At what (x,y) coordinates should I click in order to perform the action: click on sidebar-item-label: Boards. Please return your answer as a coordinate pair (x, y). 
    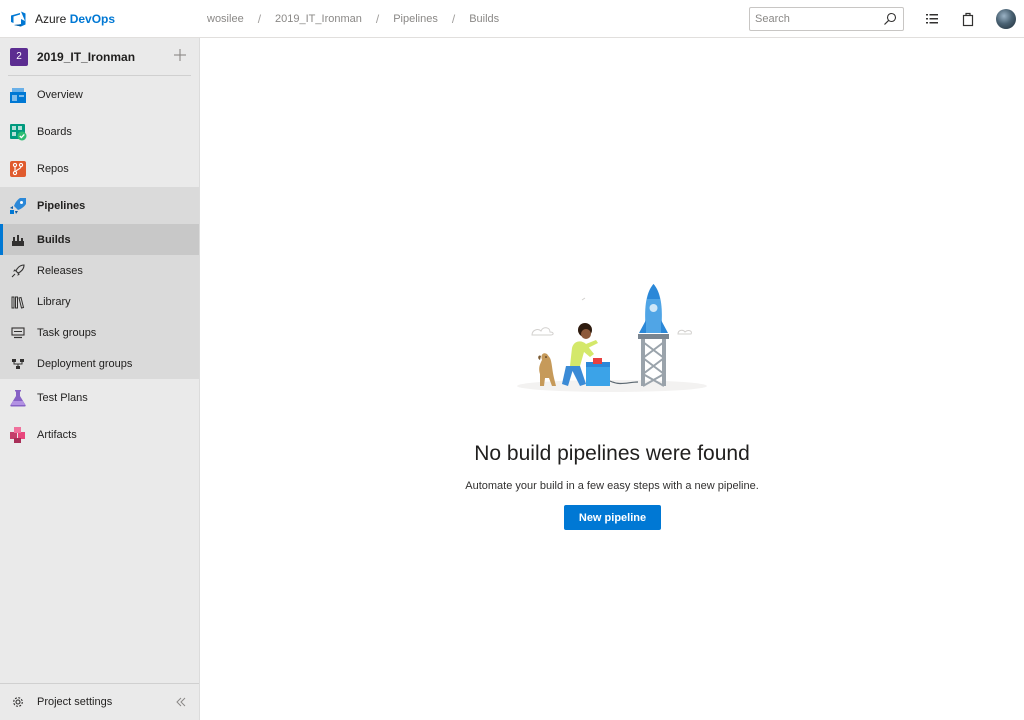
    Looking at the image, I should click on (54, 131).